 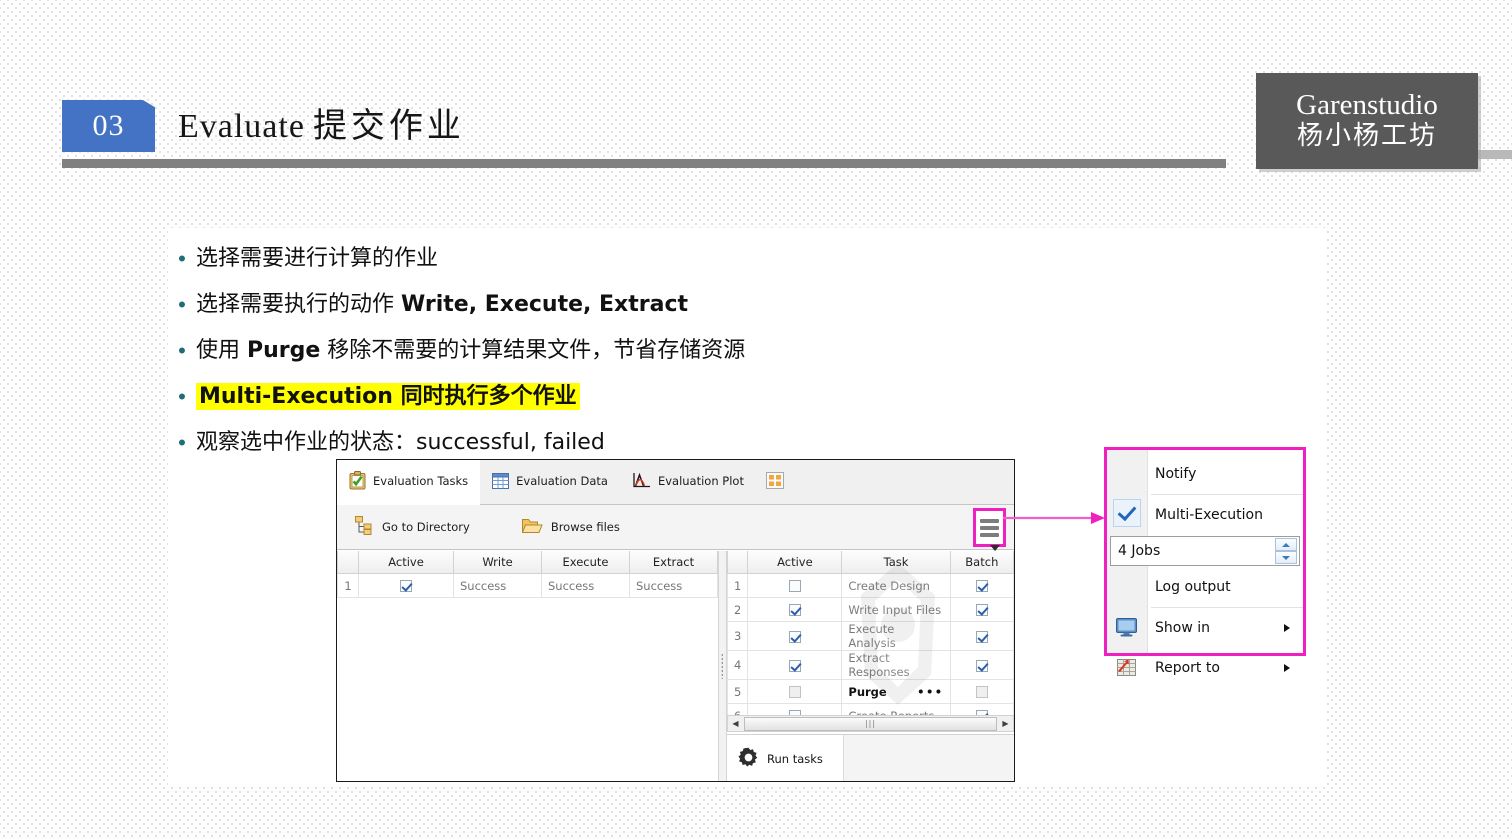 What do you see at coordinates (497, 585) in the screenshot?
I see `job-write-cell: Success` at bounding box center [497, 585].